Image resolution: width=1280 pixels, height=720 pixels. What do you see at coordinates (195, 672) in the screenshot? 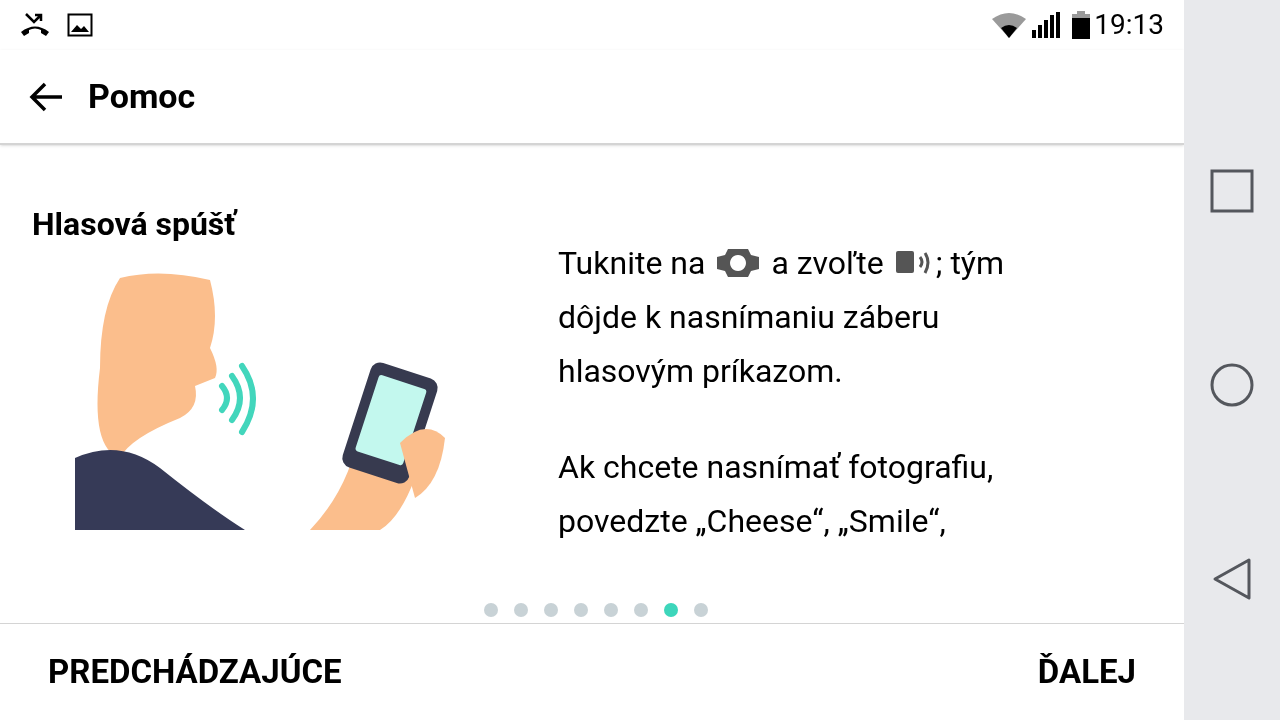
I see `previous-button: PREDCHÁDZAJÚCE` at bounding box center [195, 672].